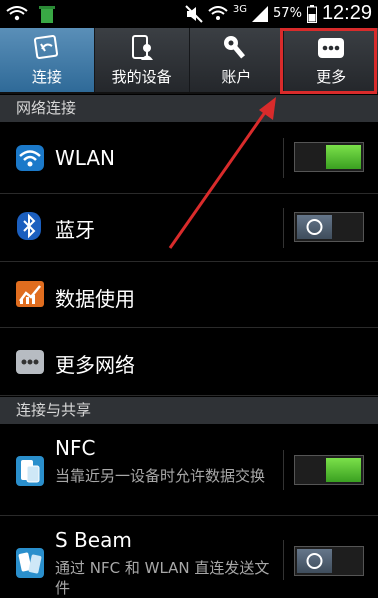  Describe the element at coordinates (189, 158) in the screenshot. I see `wlan-row: WLAN` at that location.